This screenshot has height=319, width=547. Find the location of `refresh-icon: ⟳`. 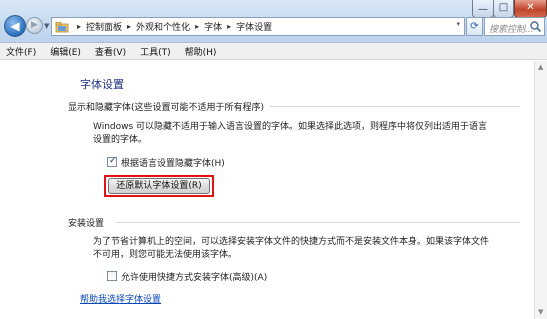

refresh-icon: ⟳ is located at coordinates (474, 26).